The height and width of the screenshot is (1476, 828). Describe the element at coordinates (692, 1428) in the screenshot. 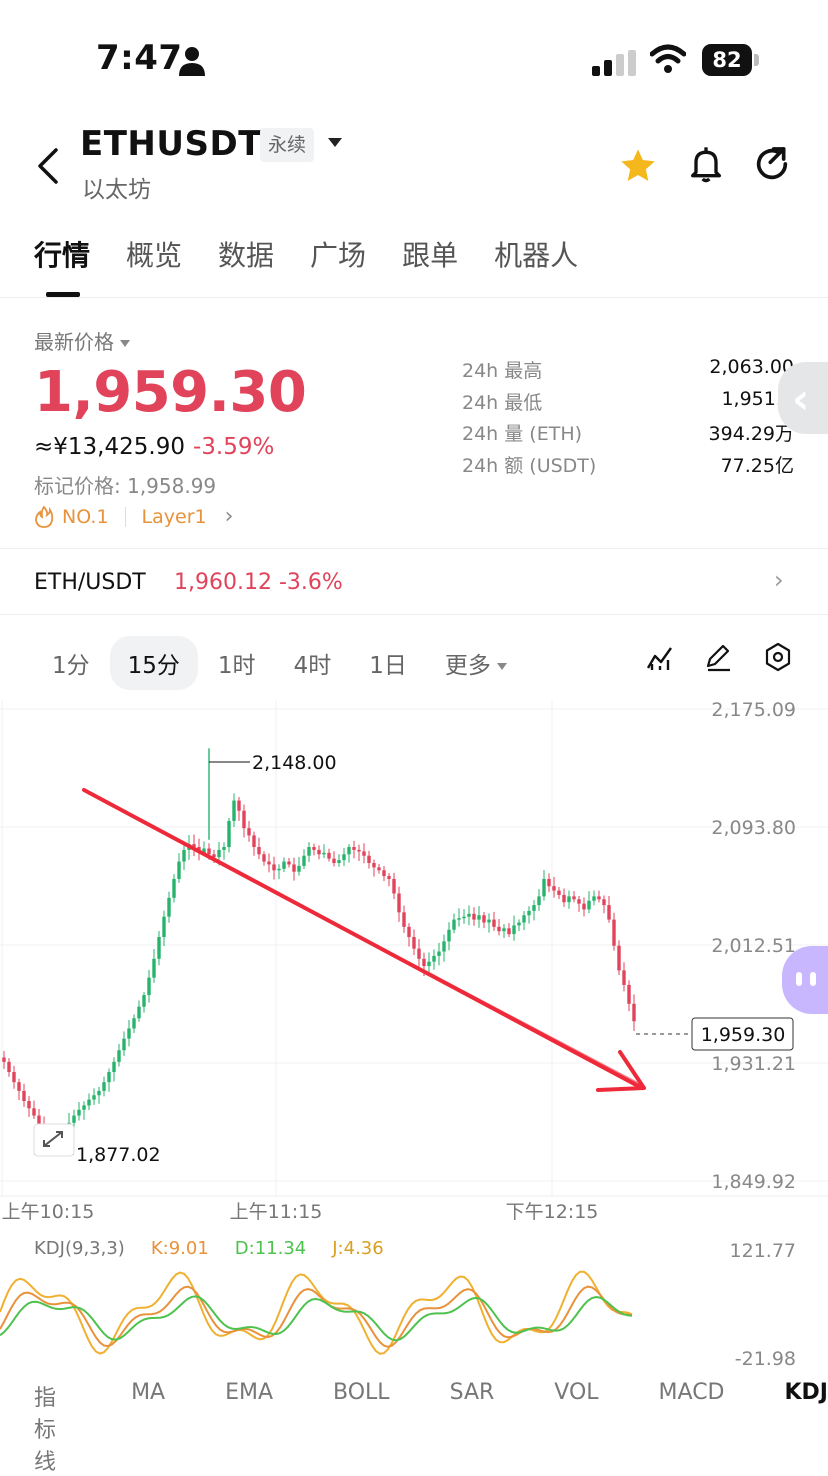

I see `indicator-tab: MACD` at that location.